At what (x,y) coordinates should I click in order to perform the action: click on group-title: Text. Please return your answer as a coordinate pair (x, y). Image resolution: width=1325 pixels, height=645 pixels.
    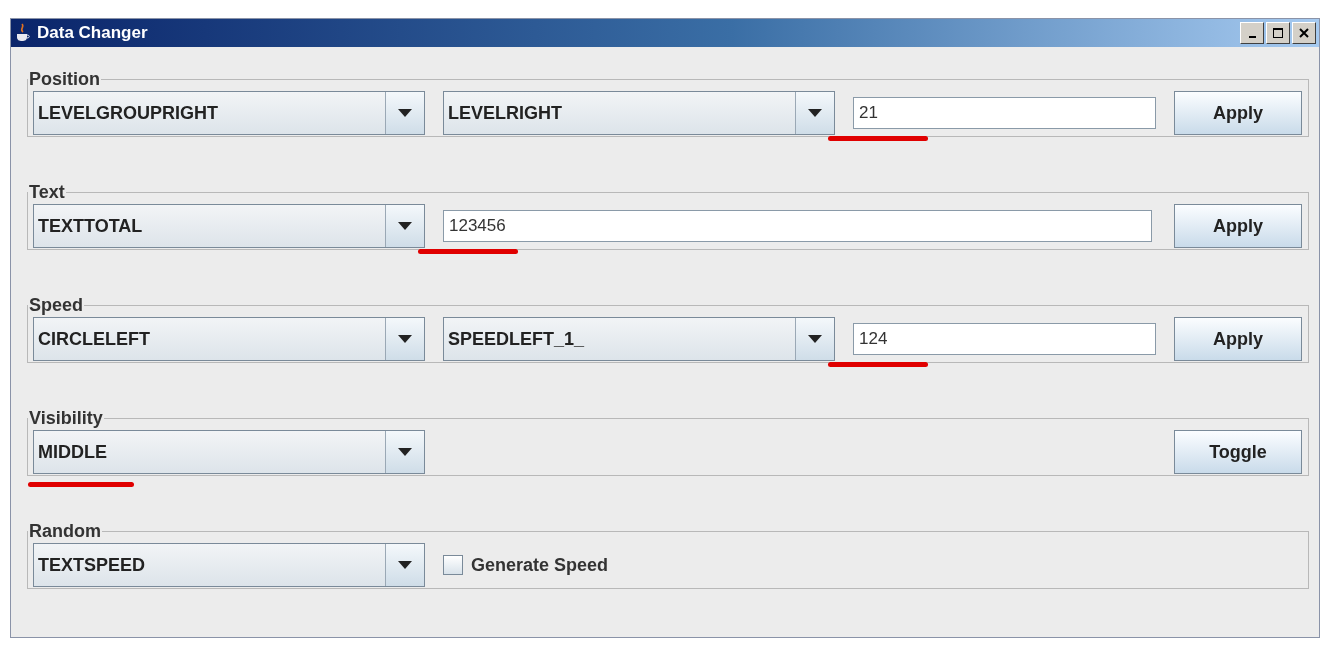
    Looking at the image, I should click on (47, 192).